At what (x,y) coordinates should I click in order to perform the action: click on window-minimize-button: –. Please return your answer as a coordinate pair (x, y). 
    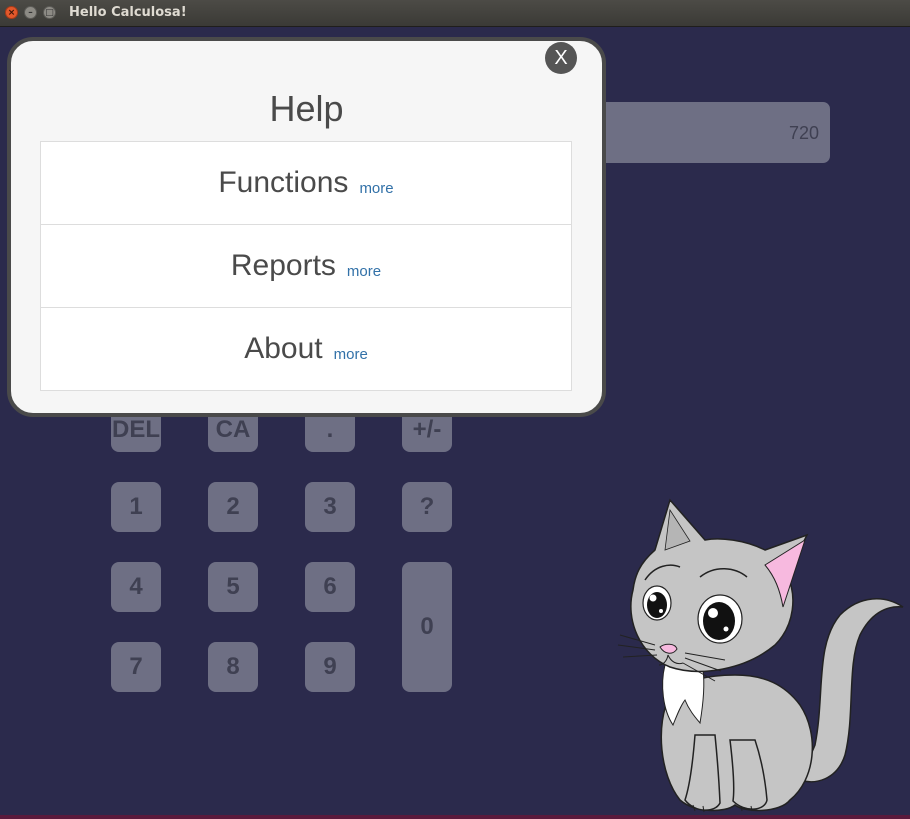
    Looking at the image, I should click on (30, 12).